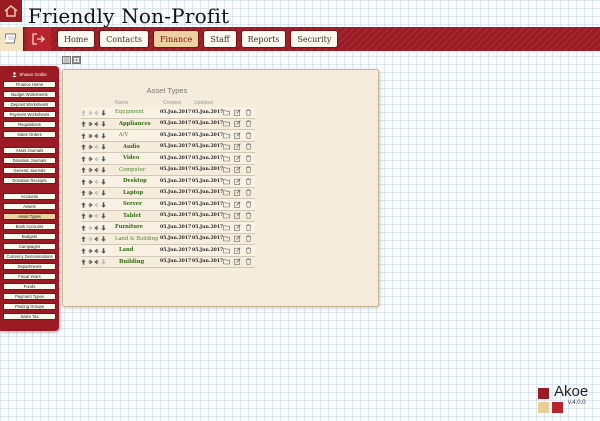  I want to click on sidebar-item-asset-types: Asset Types, so click(29, 216).